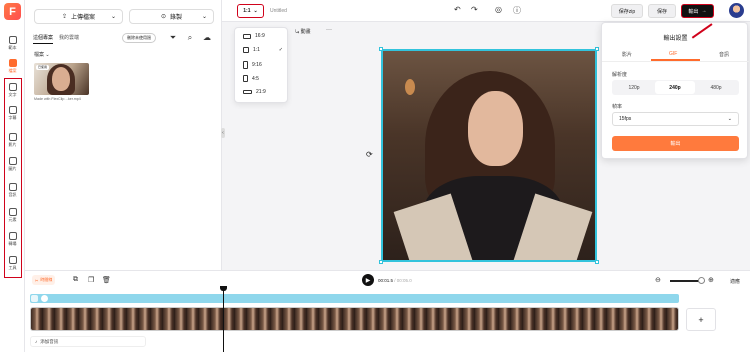 This screenshot has width=750, height=352. I want to click on video-clip-track, so click(354, 319).